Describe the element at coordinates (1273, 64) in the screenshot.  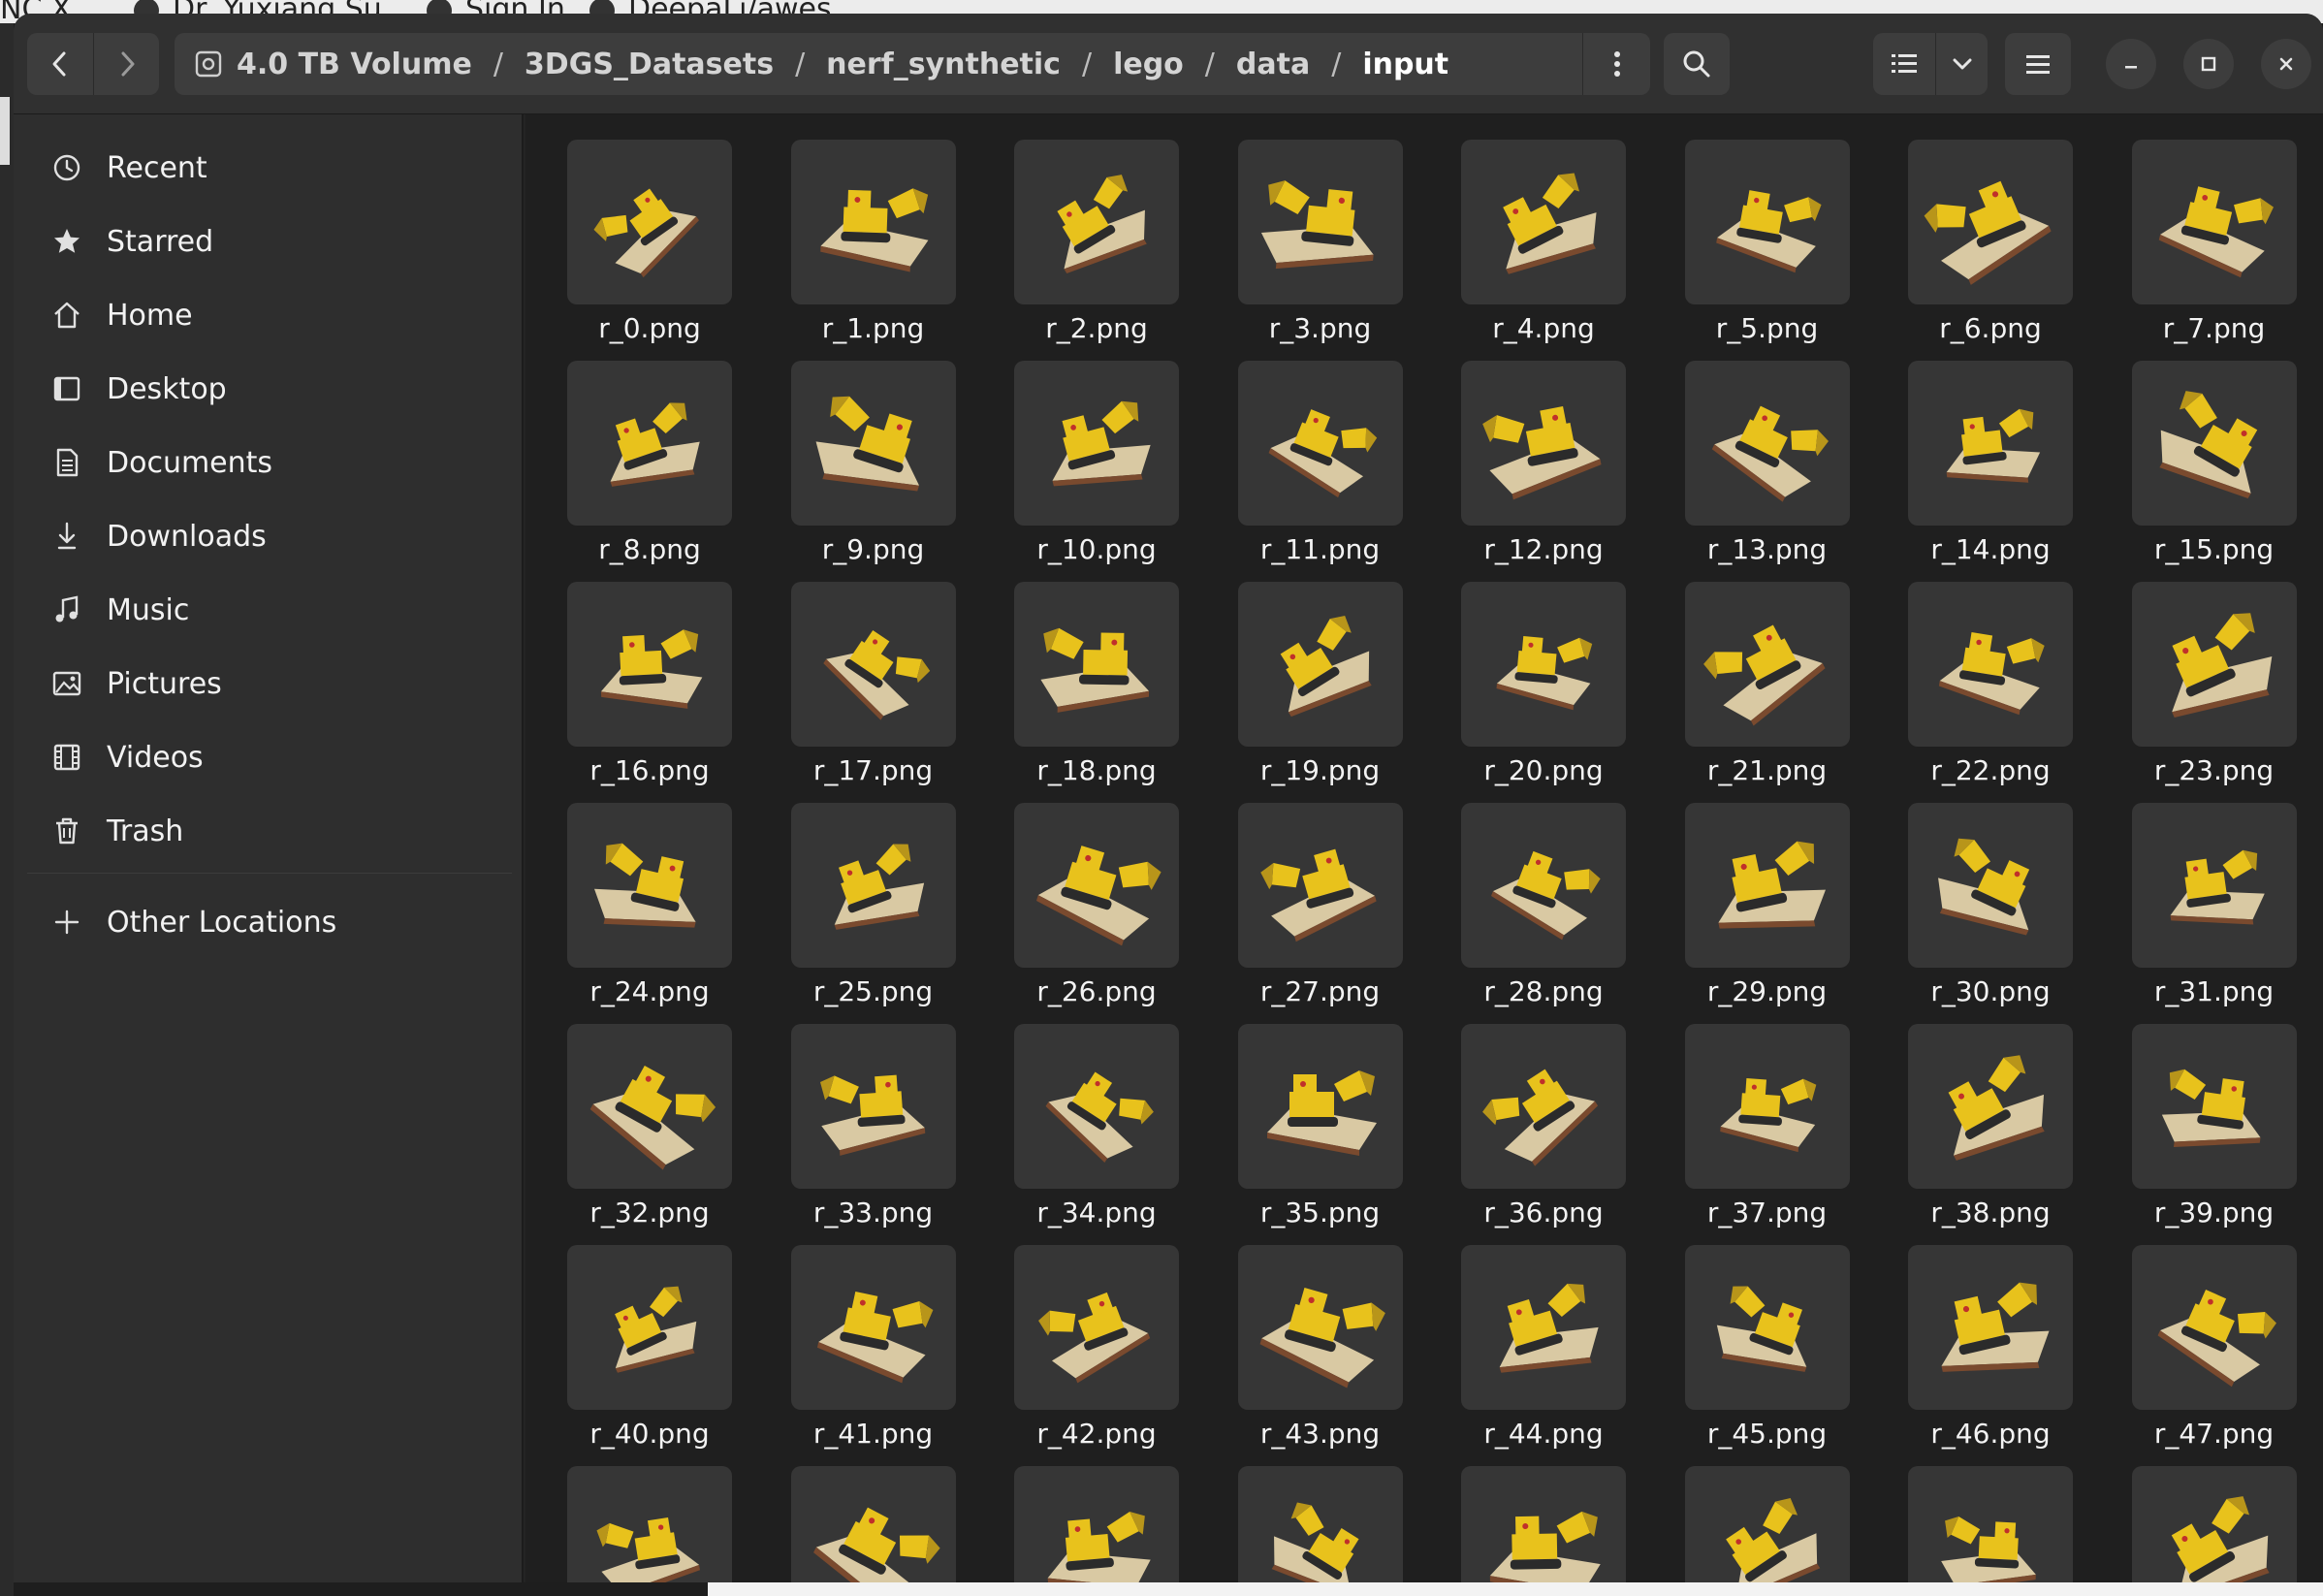
I see `breadcrumb-data: data` at that location.